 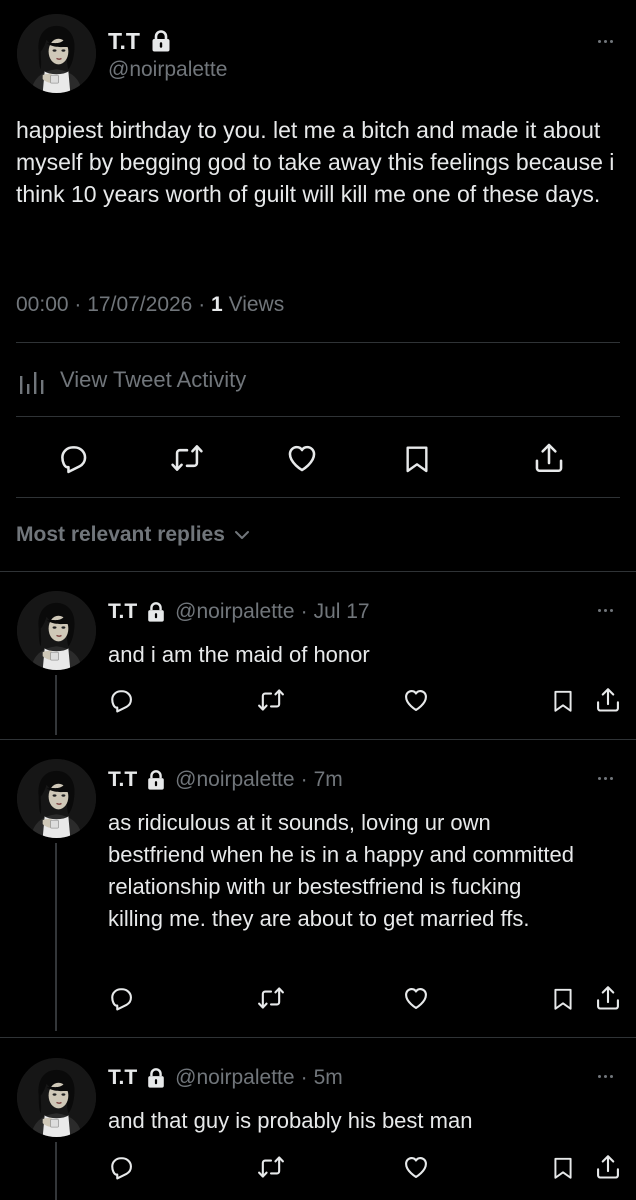 I want to click on tweet-time: 00:00, so click(x=42, y=304).